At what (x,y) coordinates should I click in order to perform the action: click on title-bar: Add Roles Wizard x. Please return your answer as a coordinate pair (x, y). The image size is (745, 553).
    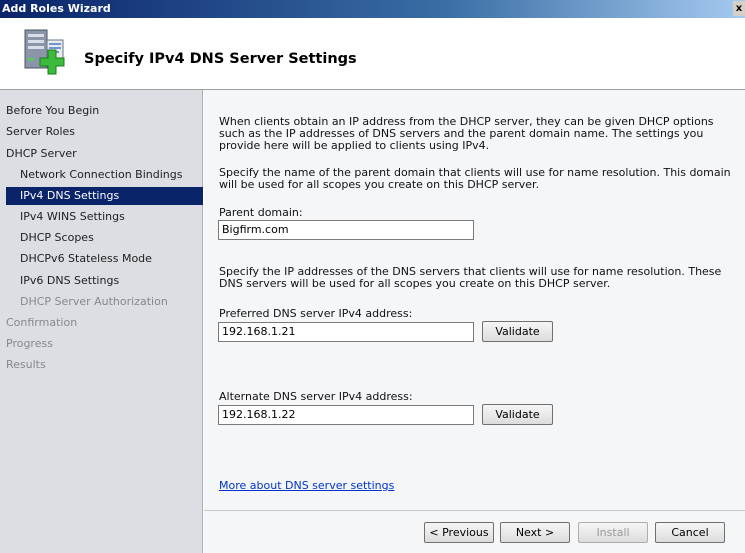
    Looking at the image, I should click on (372, 9).